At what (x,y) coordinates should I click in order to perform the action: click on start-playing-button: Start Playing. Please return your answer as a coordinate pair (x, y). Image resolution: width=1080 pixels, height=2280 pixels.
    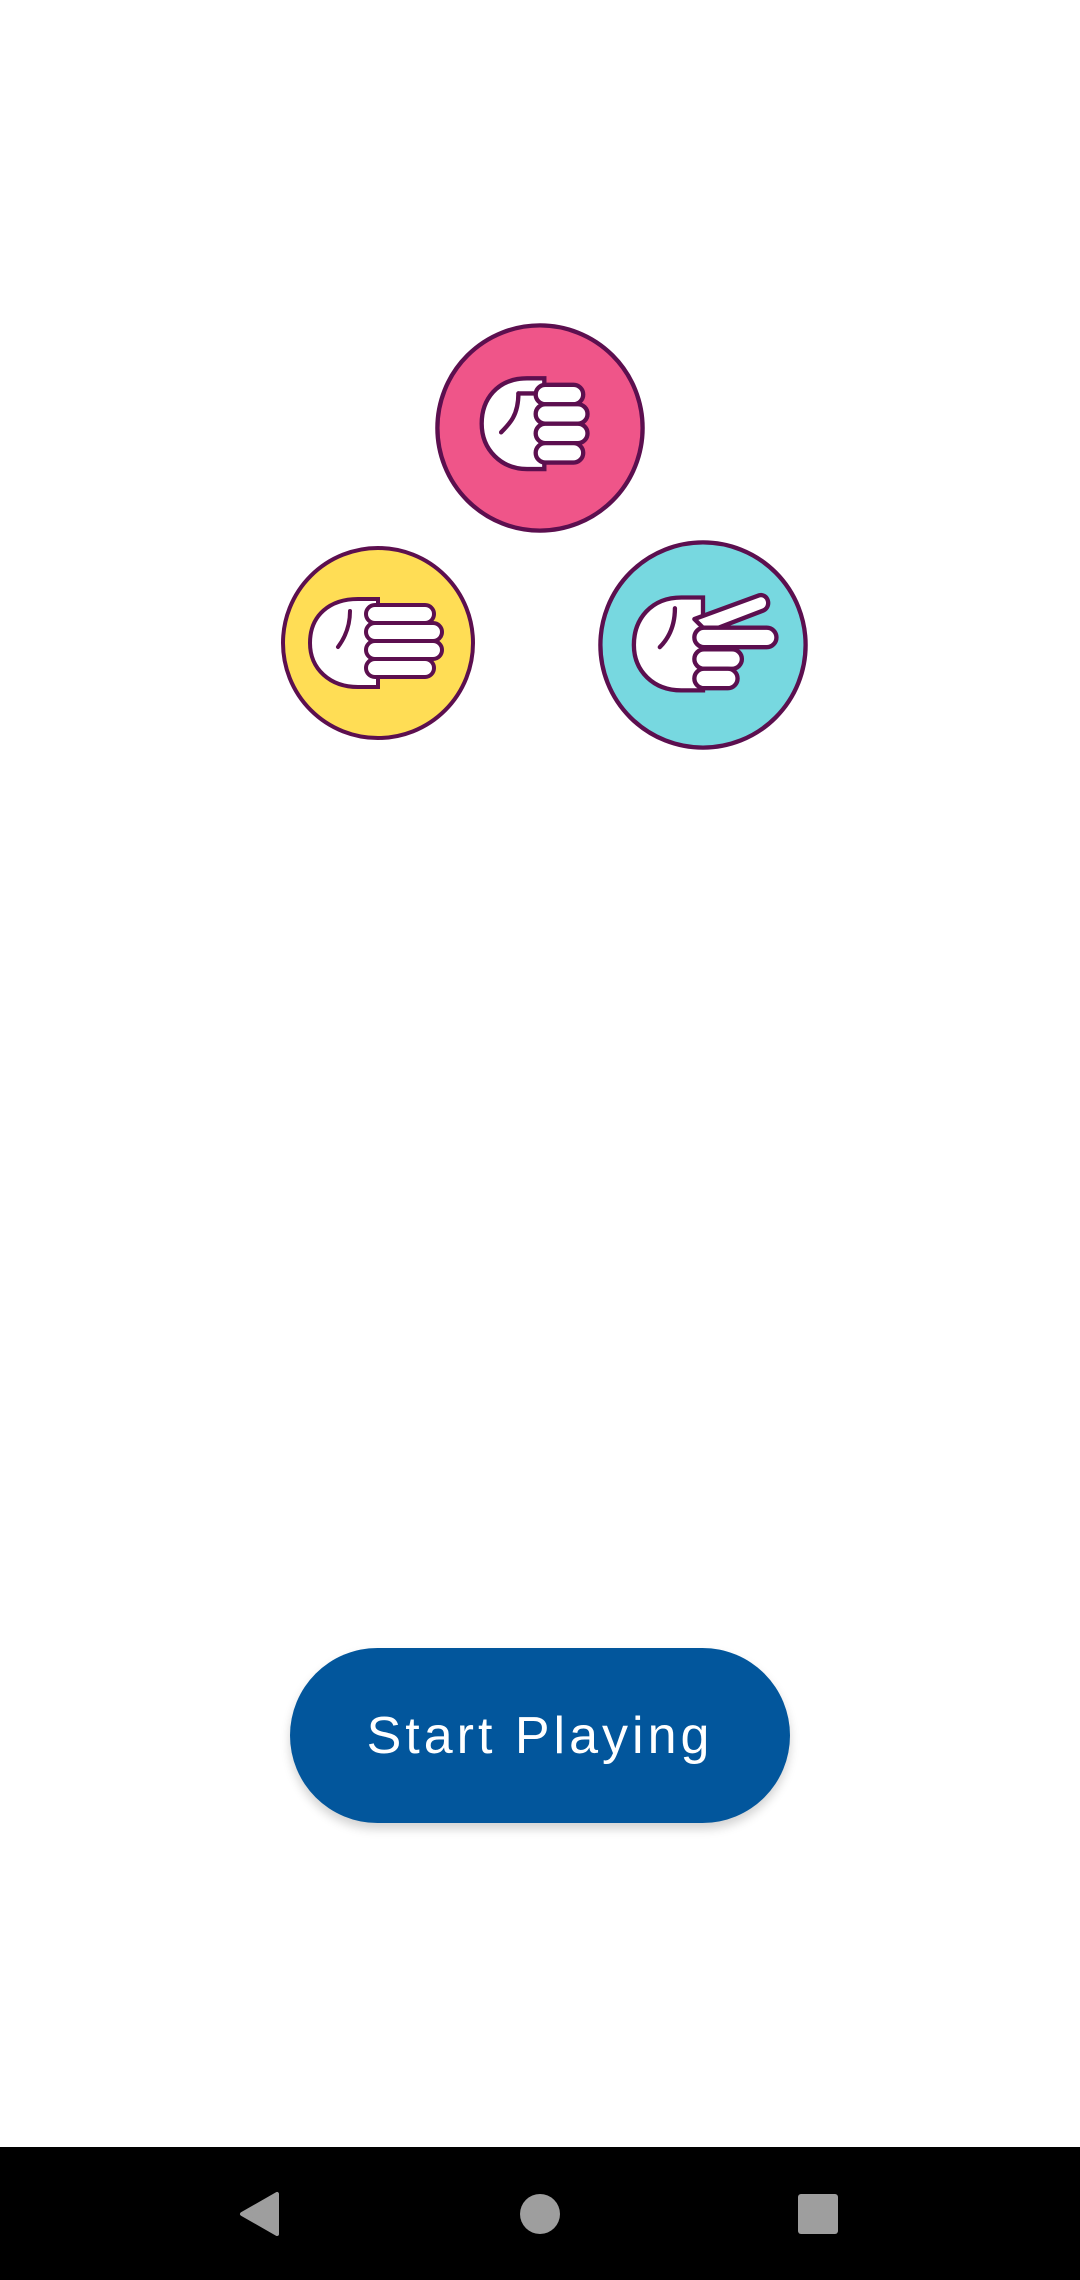
    Looking at the image, I should click on (540, 1735).